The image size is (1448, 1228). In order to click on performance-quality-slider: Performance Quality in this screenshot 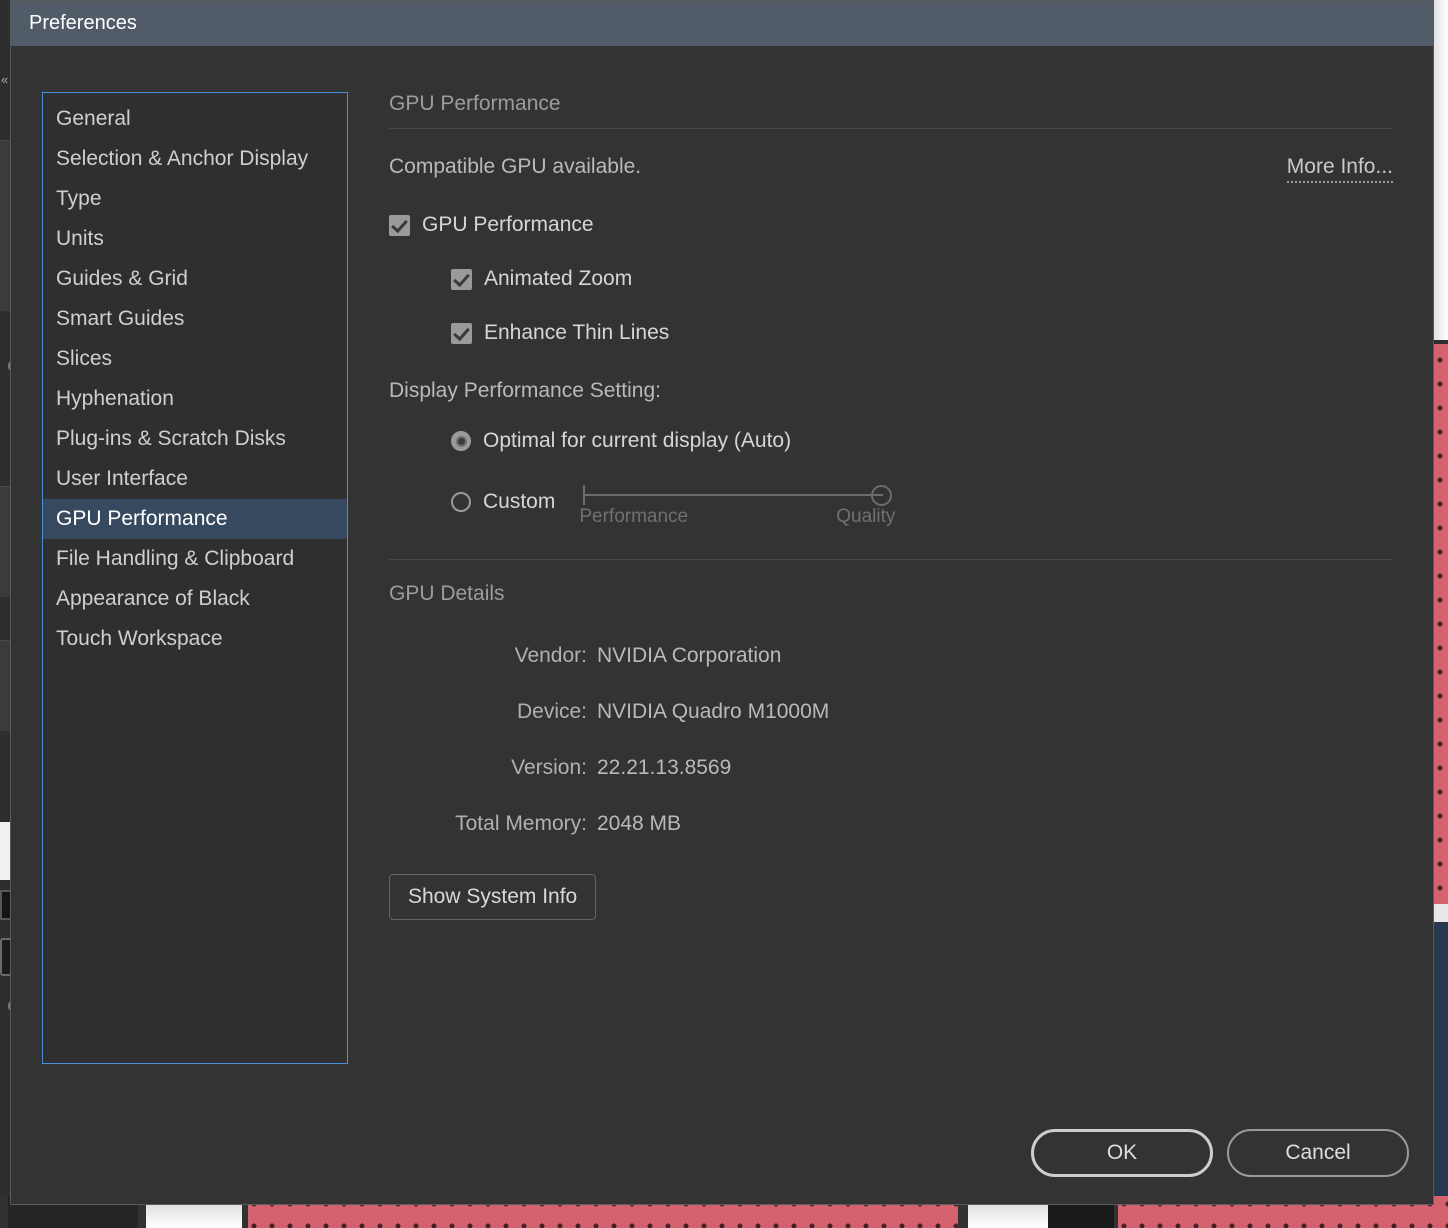, I will do `click(737, 503)`.